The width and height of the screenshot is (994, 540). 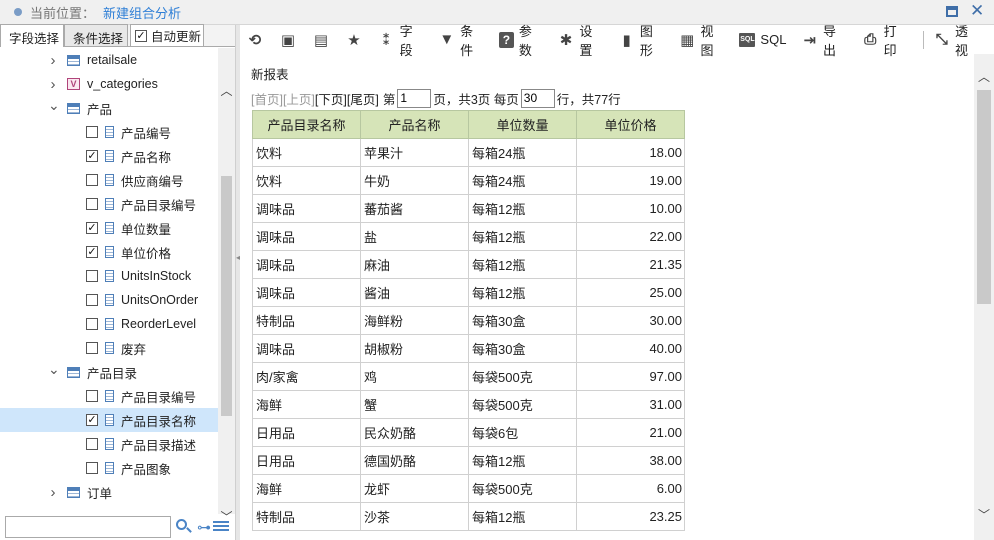 What do you see at coordinates (521, 41) in the screenshot?
I see `toolbar-button-help: ? 参数` at bounding box center [521, 41].